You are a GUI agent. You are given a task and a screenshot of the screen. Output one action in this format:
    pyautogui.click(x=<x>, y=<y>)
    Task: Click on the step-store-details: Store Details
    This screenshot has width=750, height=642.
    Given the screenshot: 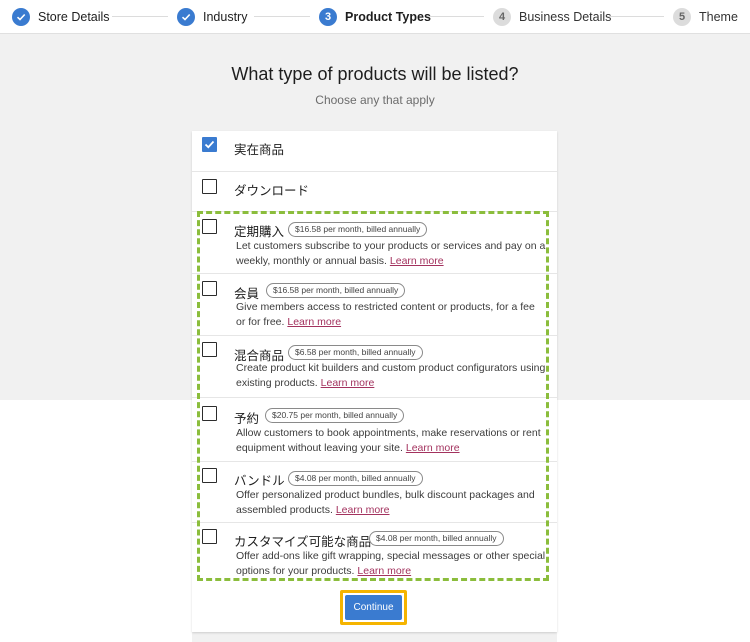 What is the action you would take?
    pyautogui.click(x=61, y=17)
    